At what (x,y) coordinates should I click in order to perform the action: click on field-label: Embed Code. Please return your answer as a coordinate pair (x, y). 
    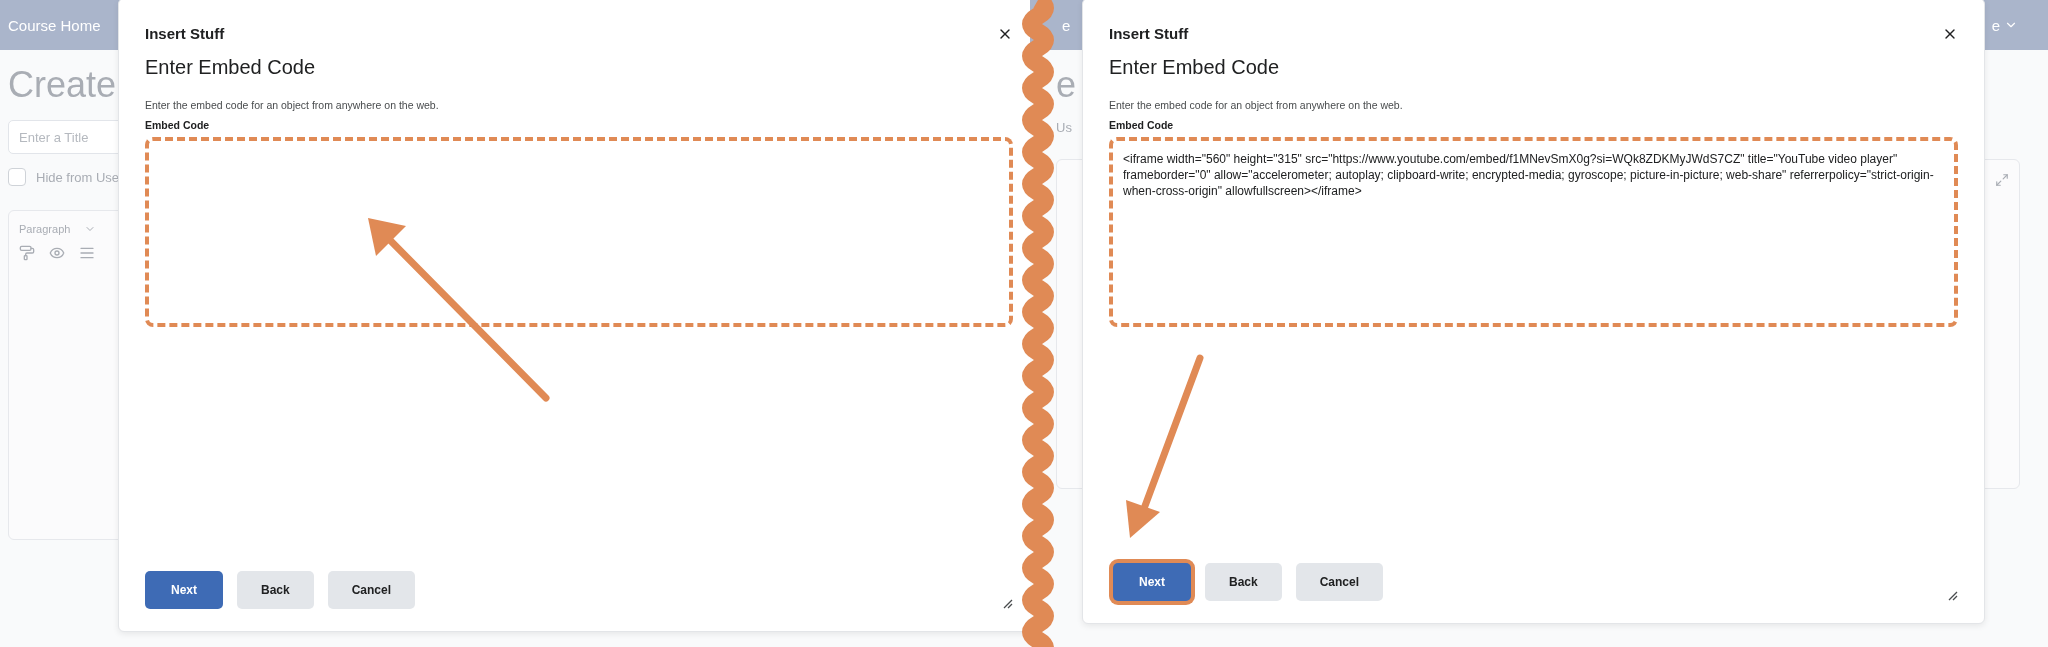
    Looking at the image, I should click on (1142, 125).